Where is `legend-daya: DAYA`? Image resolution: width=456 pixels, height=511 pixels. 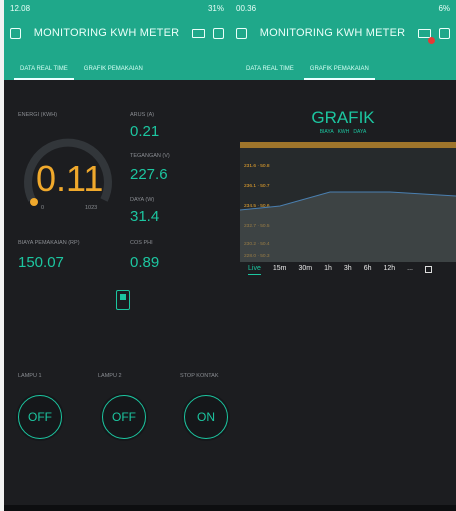
legend-daya: DAYA is located at coordinates (360, 132).